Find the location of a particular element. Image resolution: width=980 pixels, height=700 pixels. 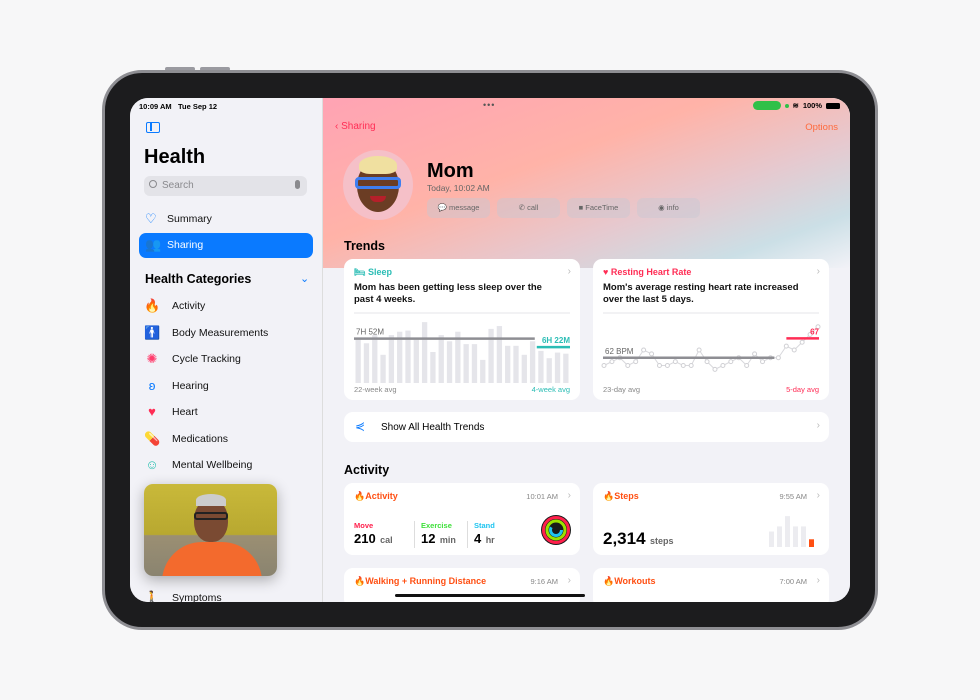

workouts-card: 🔥Workouts 7:00 AM › is located at coordinates (711, 585).